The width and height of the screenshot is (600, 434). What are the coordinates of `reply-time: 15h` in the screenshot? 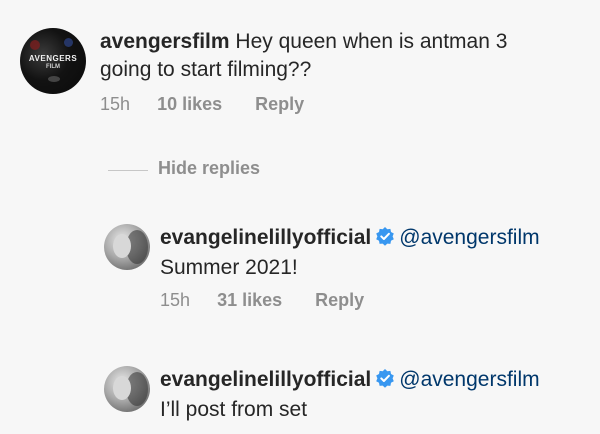 It's located at (175, 300).